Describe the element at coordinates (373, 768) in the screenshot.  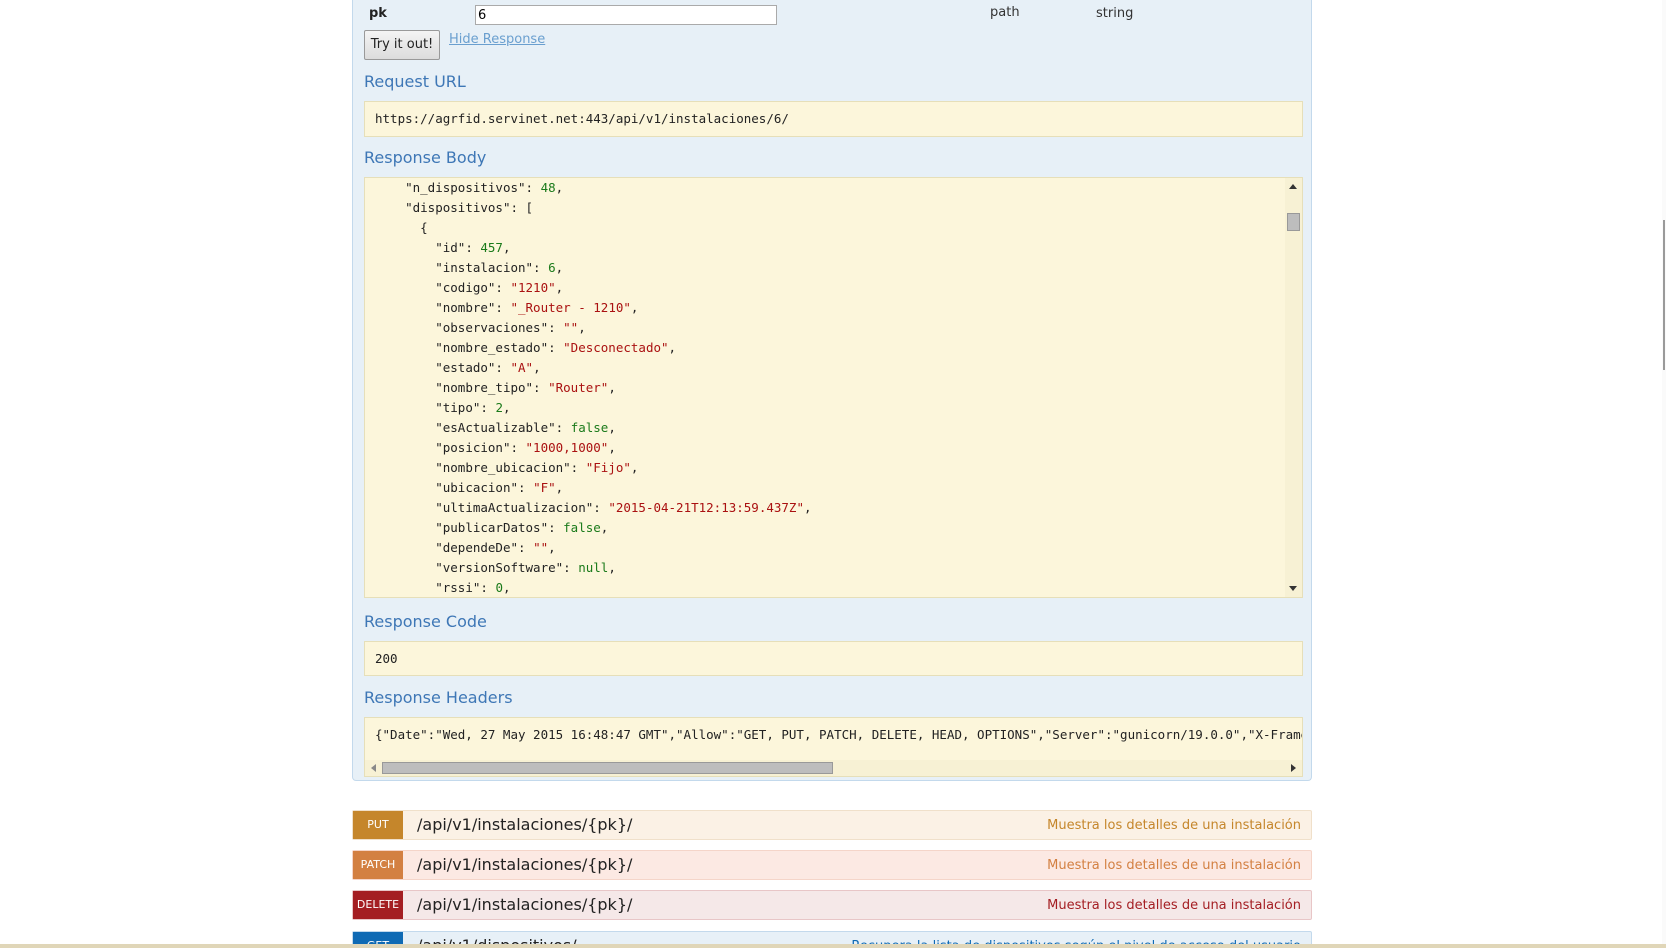
I see `arrow-left-icon` at that location.